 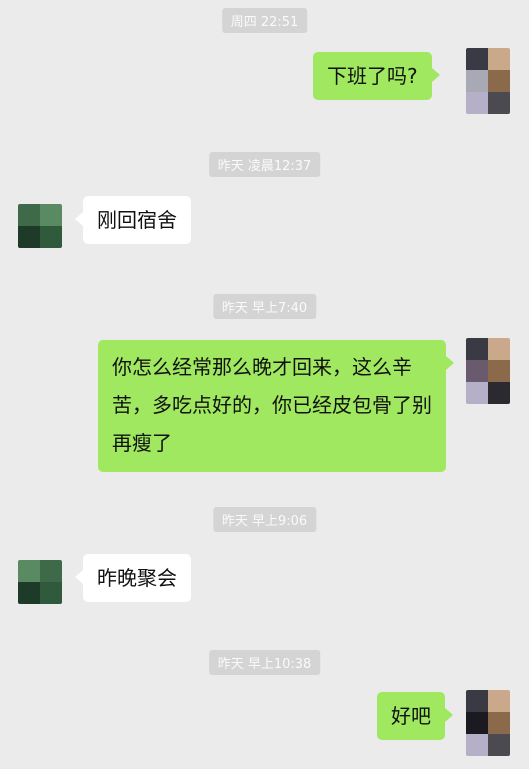 I want to click on message-bubble-sent: 你怎么经常那么晚才回来，这么辛苦，多吃点好的，你已经皮包骨了别再瘦了, so click(x=276, y=406).